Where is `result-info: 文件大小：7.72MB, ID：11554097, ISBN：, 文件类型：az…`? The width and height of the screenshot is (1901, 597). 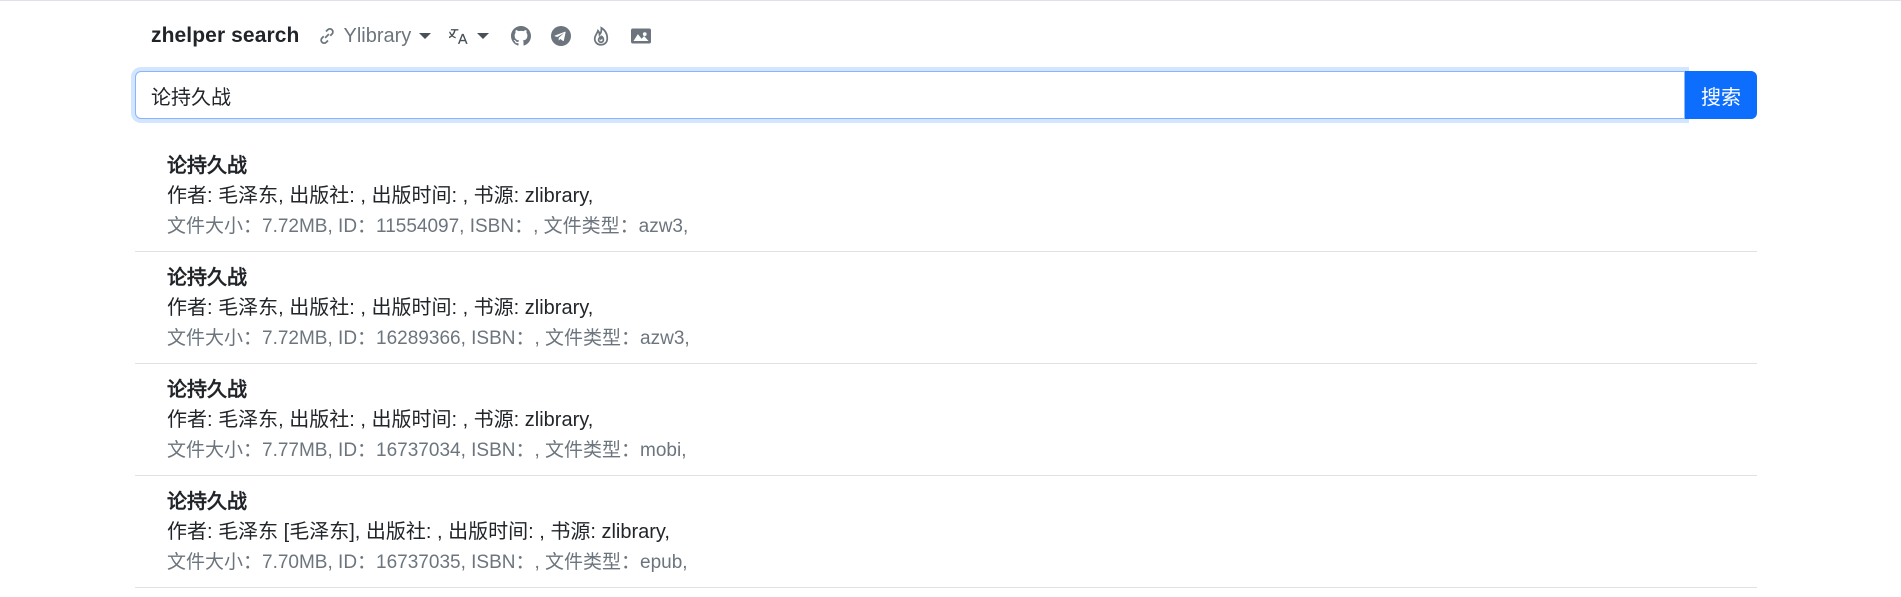 result-info: 文件大小：7.72MB, ID：11554097, ISBN：, 文件类型：az… is located at coordinates (428, 226).